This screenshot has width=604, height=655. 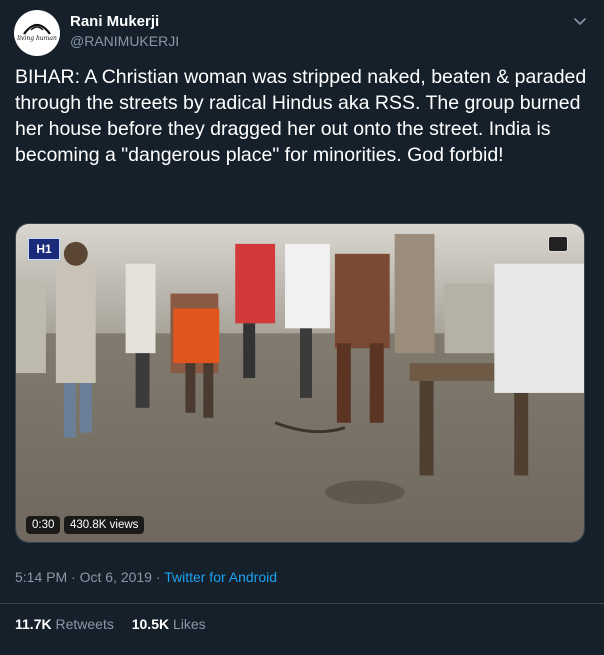 I want to click on likes-count: 10.5K, so click(x=150, y=624).